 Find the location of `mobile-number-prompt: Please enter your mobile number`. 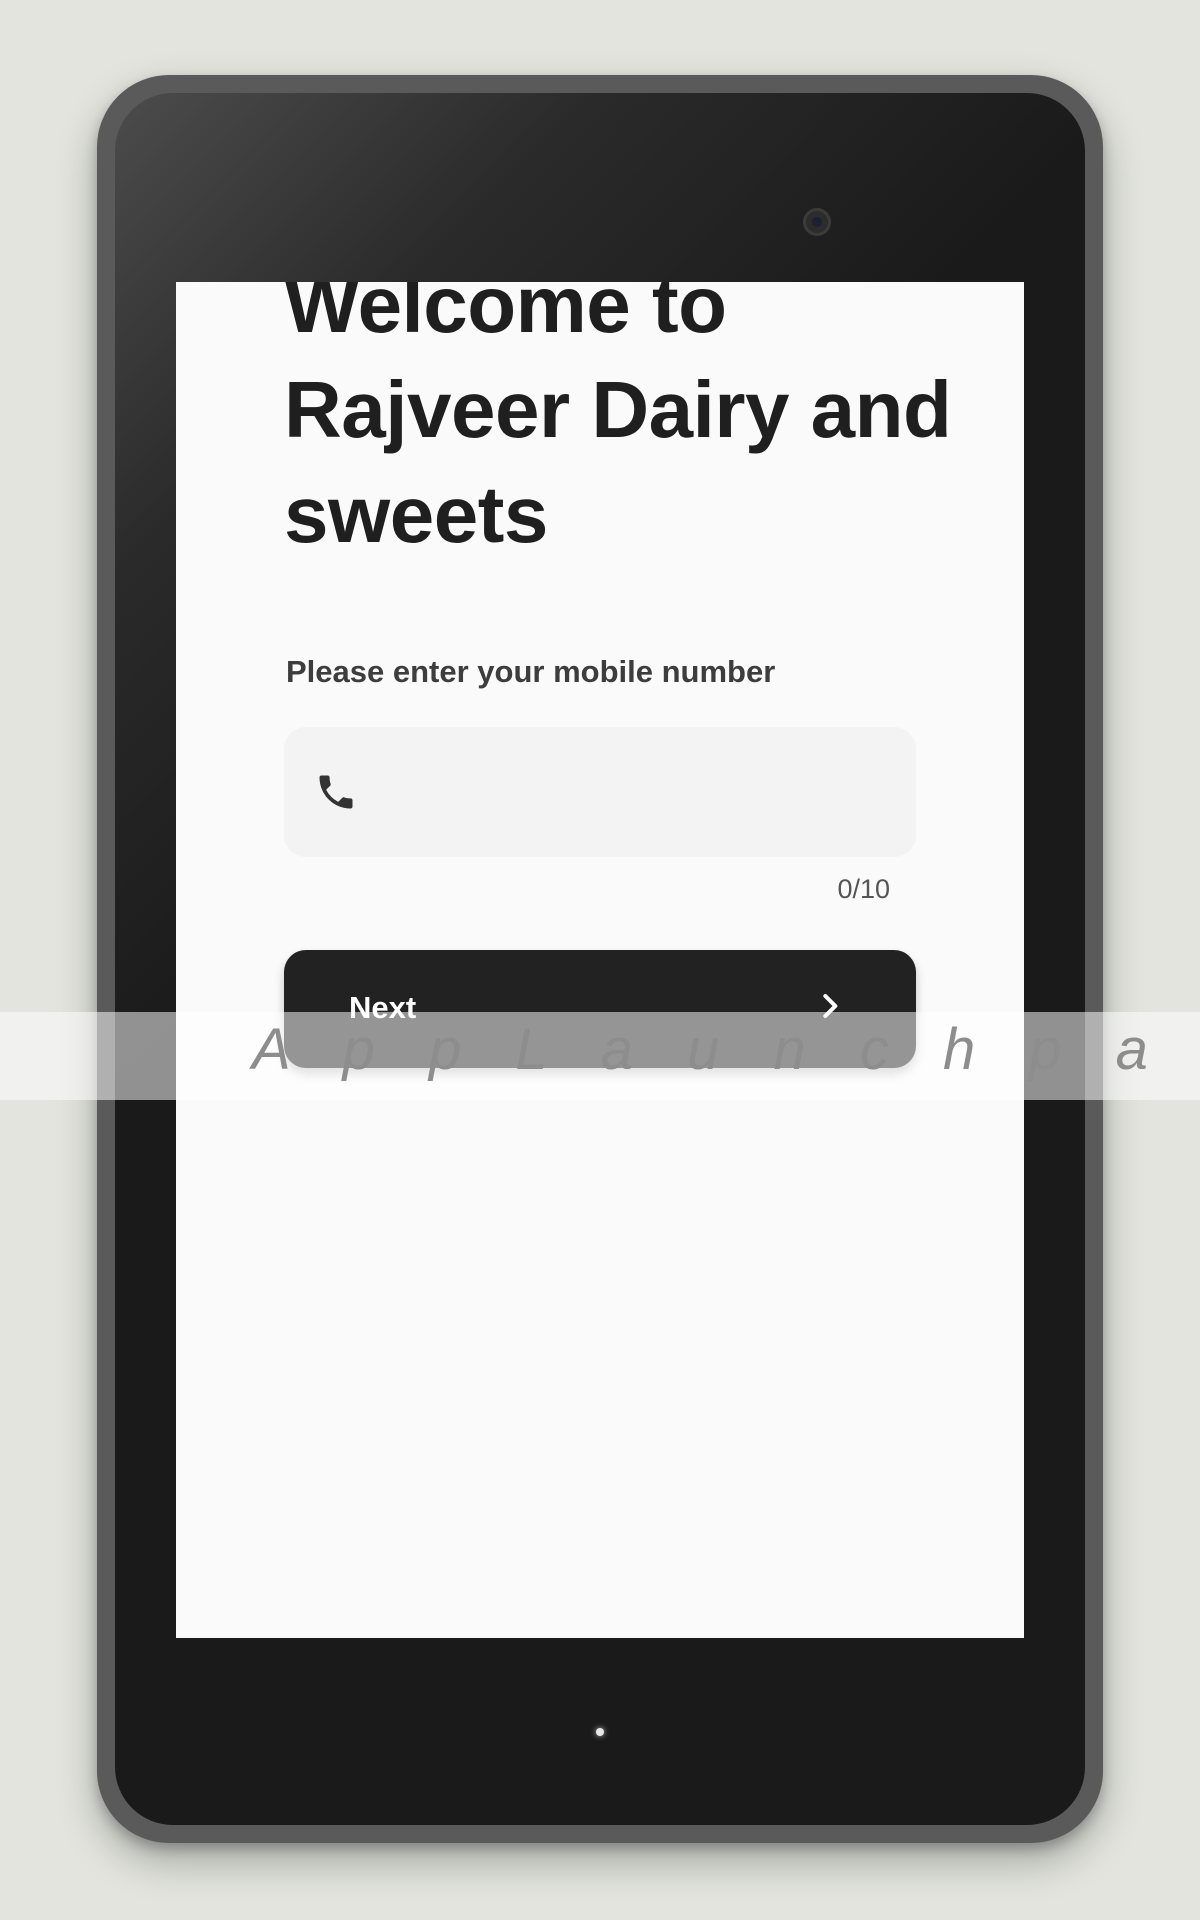

mobile-number-prompt: Please enter your mobile number is located at coordinates (531, 671).